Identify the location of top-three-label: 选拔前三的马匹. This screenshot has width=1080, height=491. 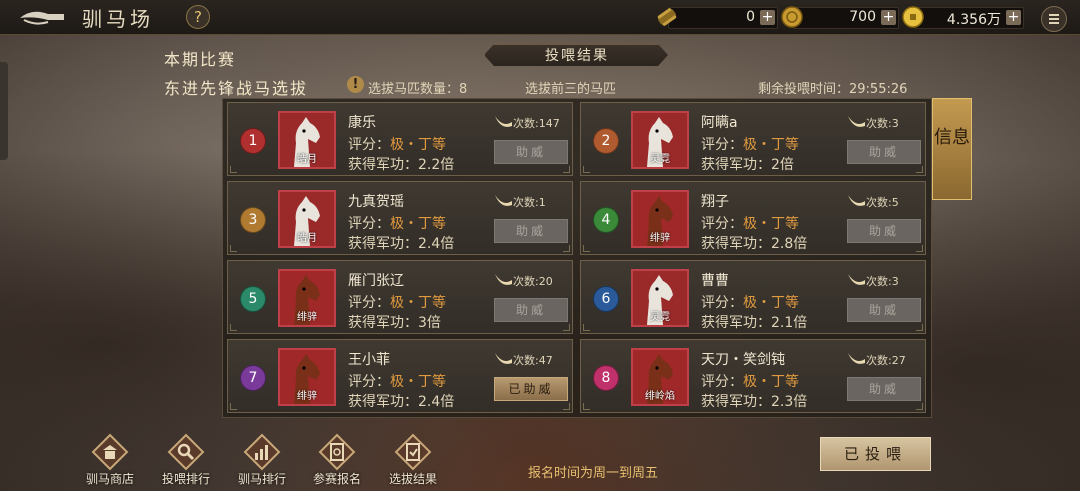
(571, 89).